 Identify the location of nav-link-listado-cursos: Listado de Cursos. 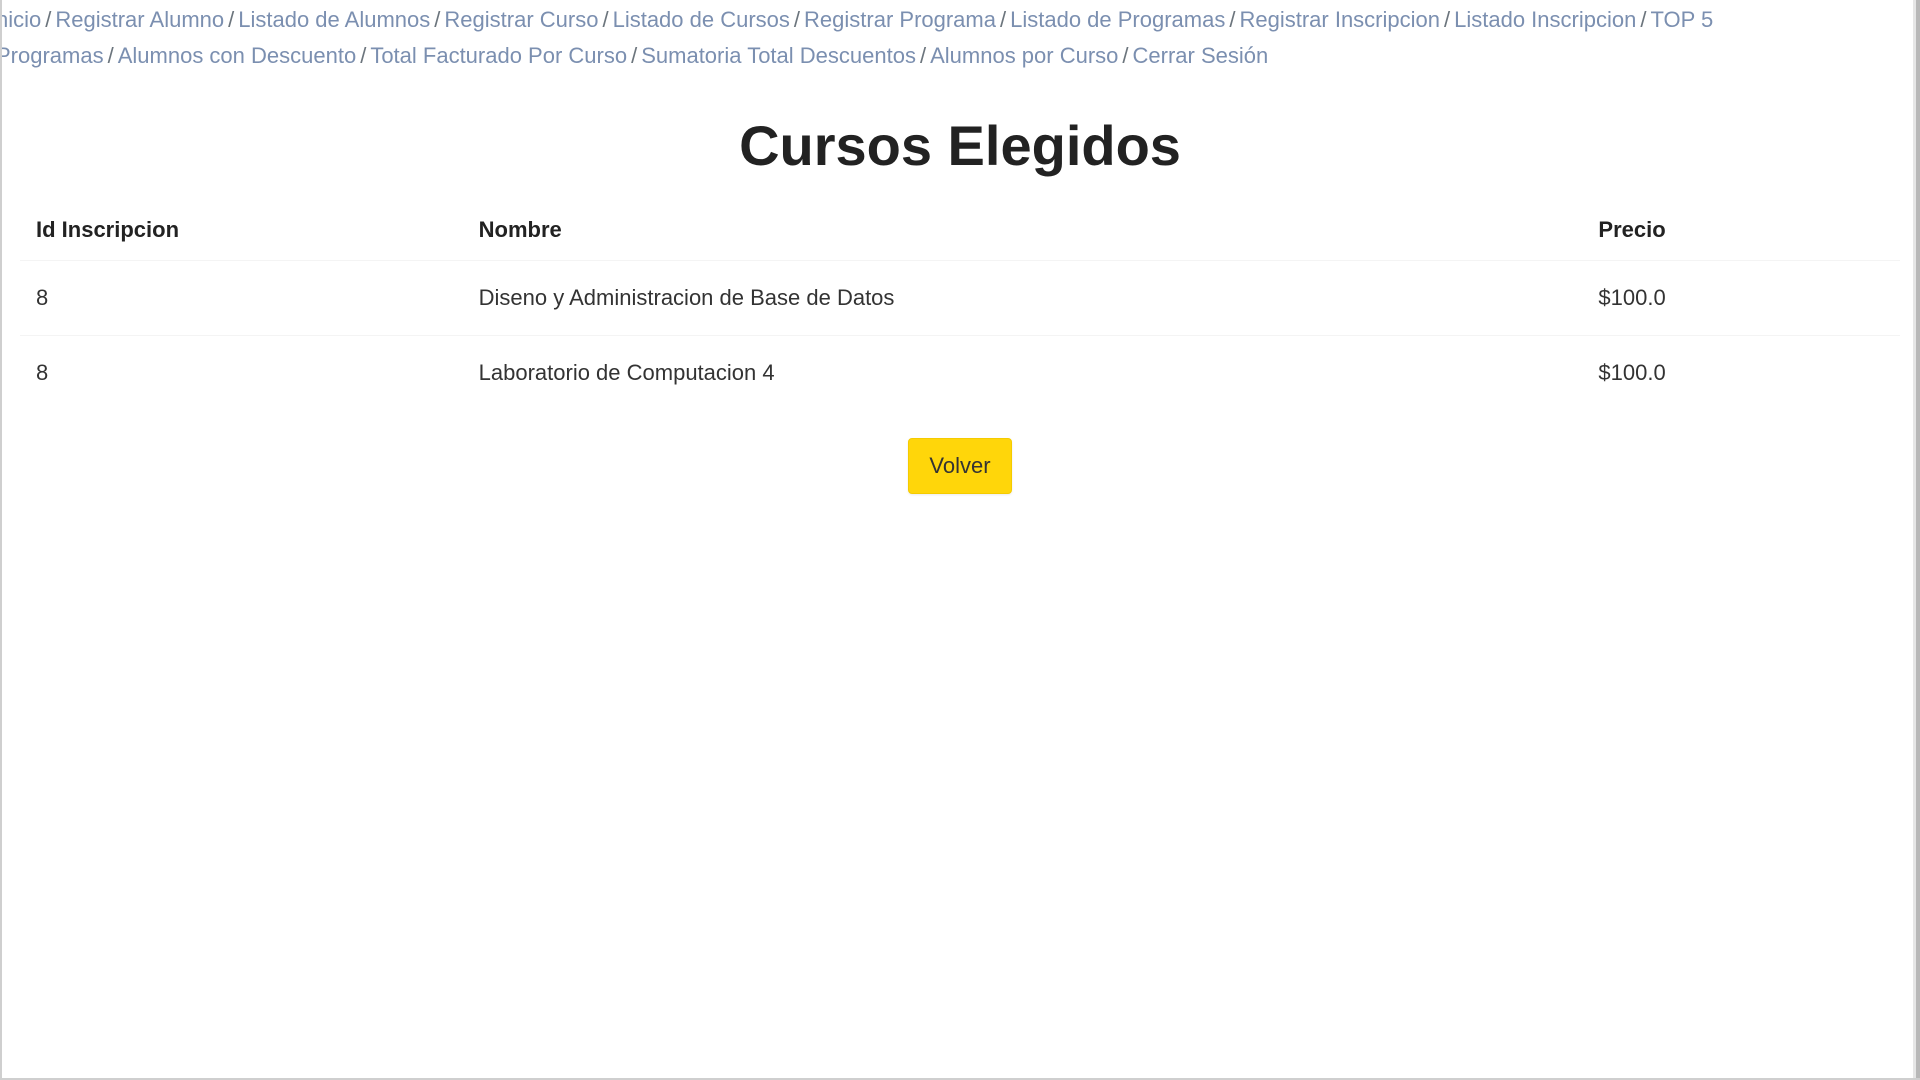
(701, 19).